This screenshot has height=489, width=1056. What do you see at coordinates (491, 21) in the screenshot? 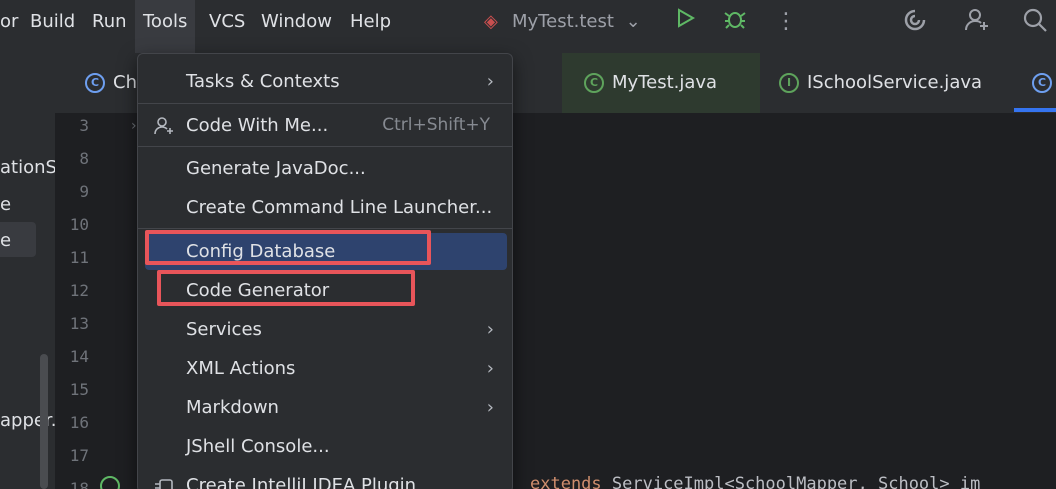
I see `run-config-icon: ◈` at bounding box center [491, 21].